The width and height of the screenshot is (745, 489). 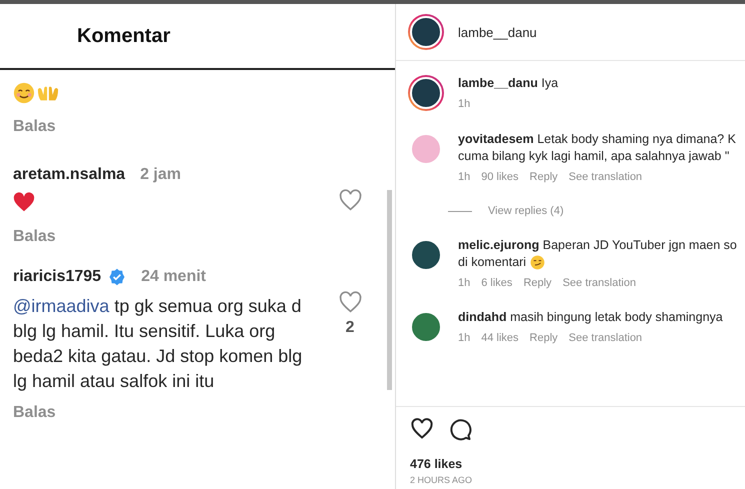 What do you see at coordinates (526, 211) in the screenshot?
I see `view-replies-link: View replies (4)` at bounding box center [526, 211].